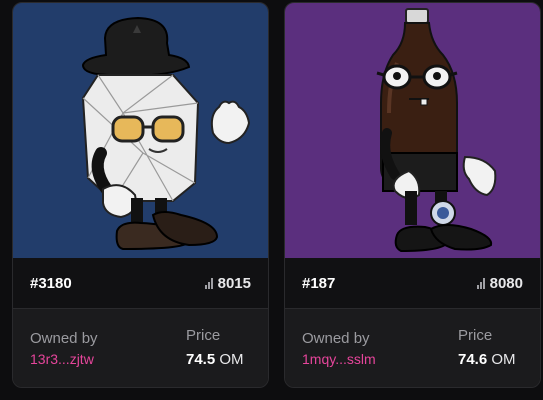 The height and width of the screenshot is (400, 543). What do you see at coordinates (412, 283) in the screenshot?
I see `card-header-row: #187 8080` at bounding box center [412, 283].